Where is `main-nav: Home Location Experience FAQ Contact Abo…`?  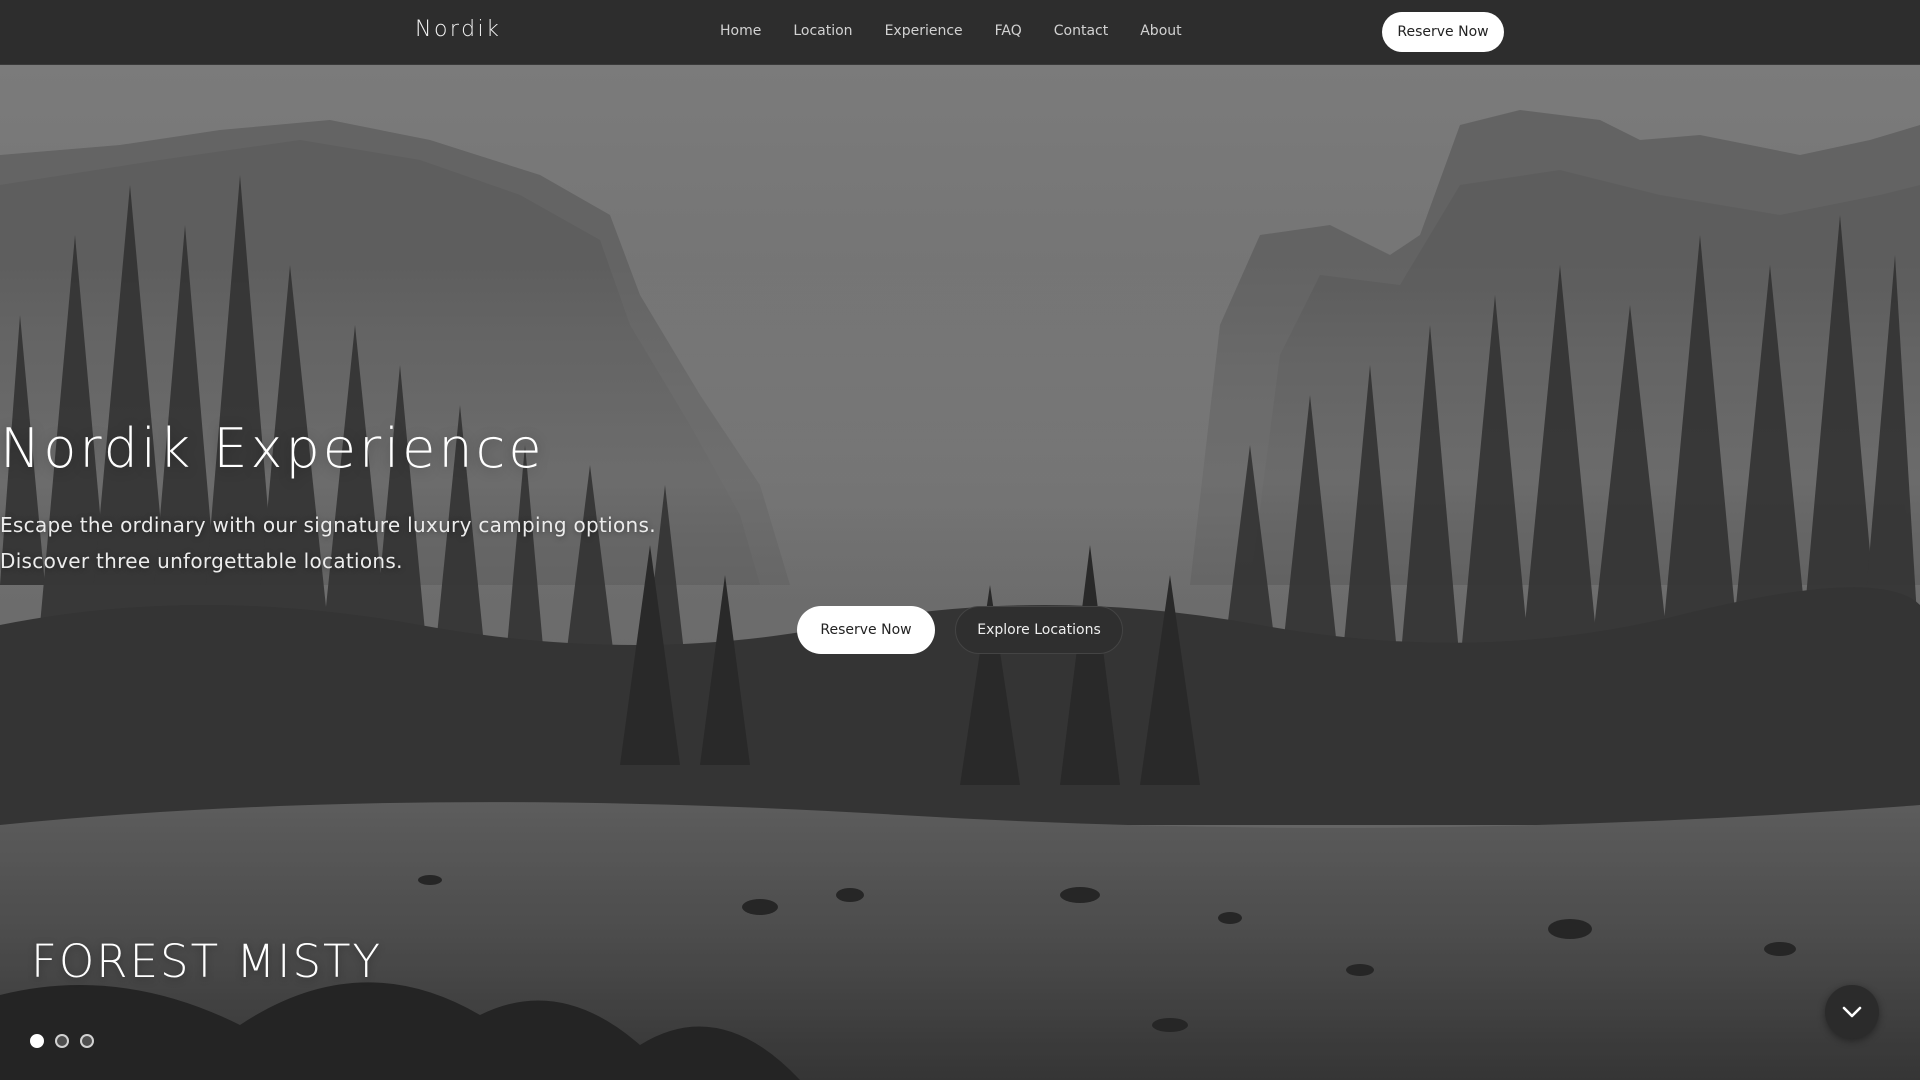
main-nav: Home Location Experience FAQ Contact Abo… is located at coordinates (967, 31).